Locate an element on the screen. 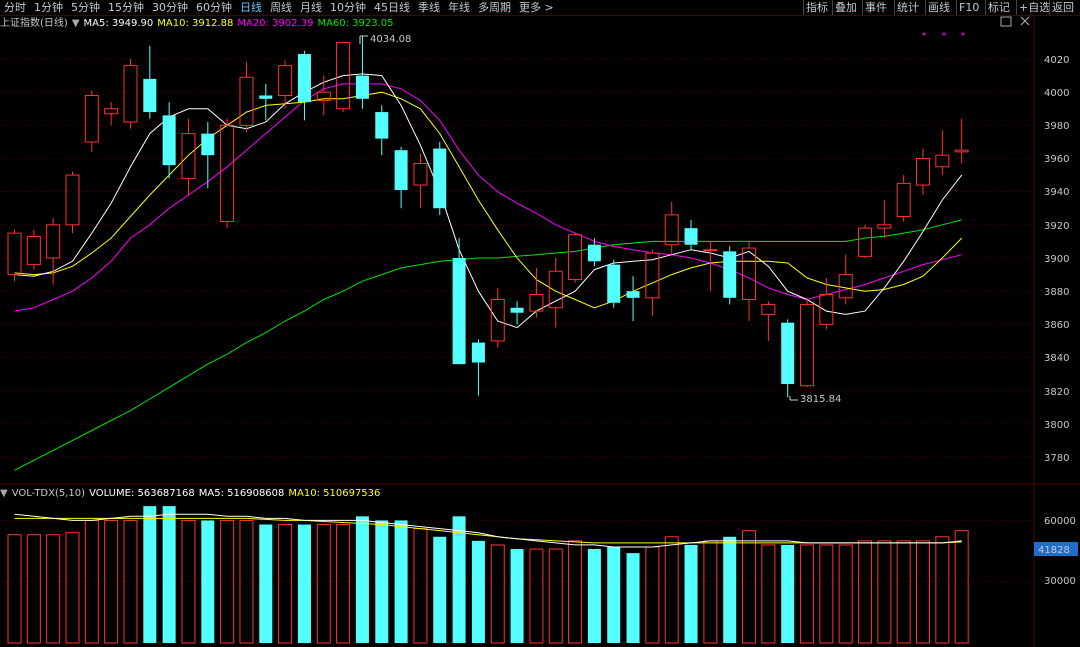 This screenshot has width=1080, height=647. vol-axis-tick: 60000 is located at coordinates (1060, 521).